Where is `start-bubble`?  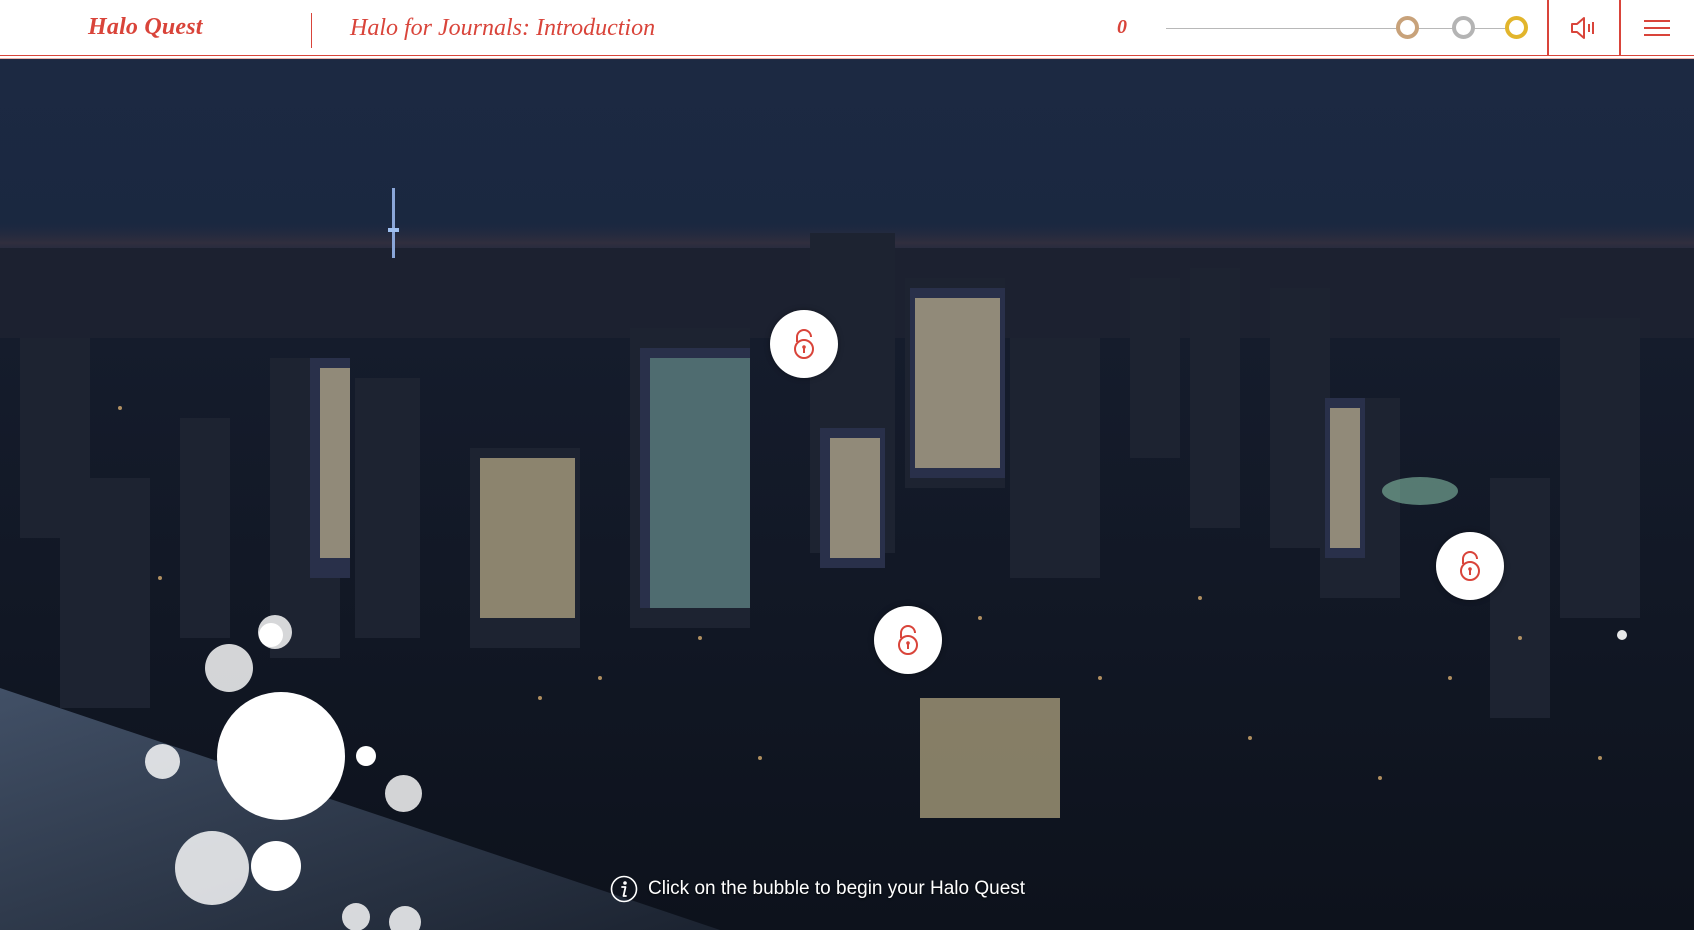
start-bubble is located at coordinates (281, 756).